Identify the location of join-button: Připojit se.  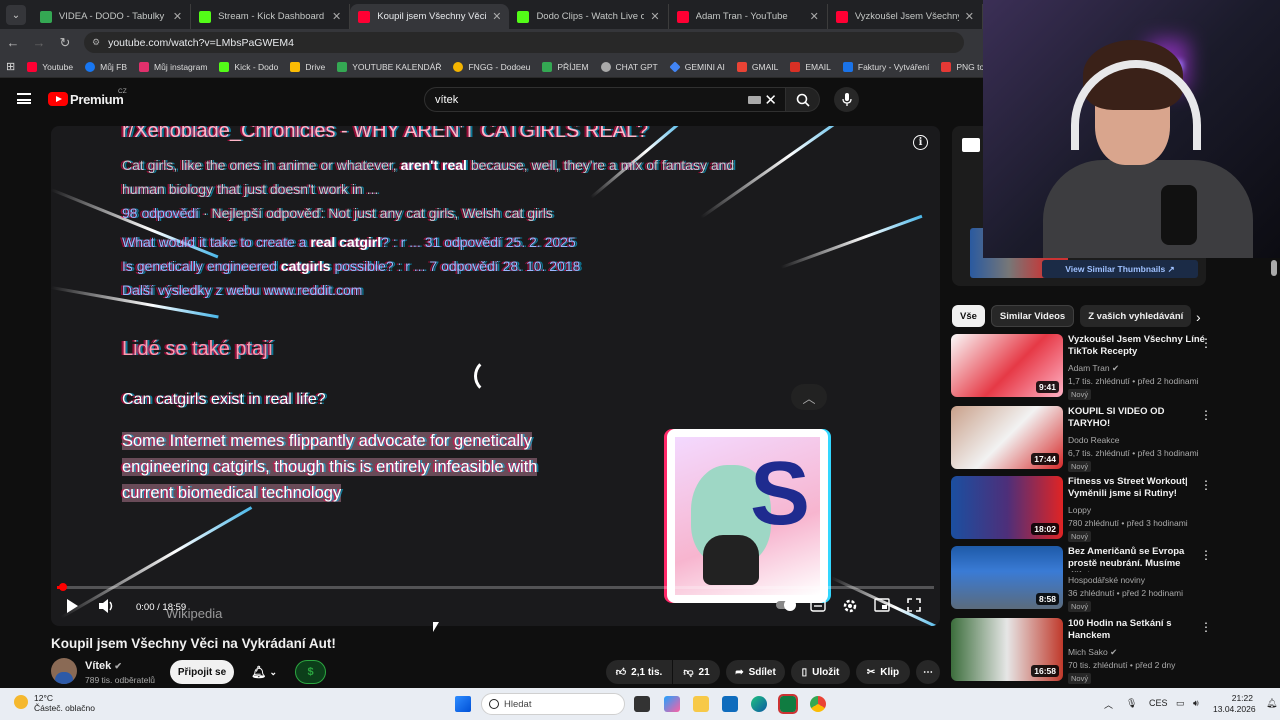
(202, 672).